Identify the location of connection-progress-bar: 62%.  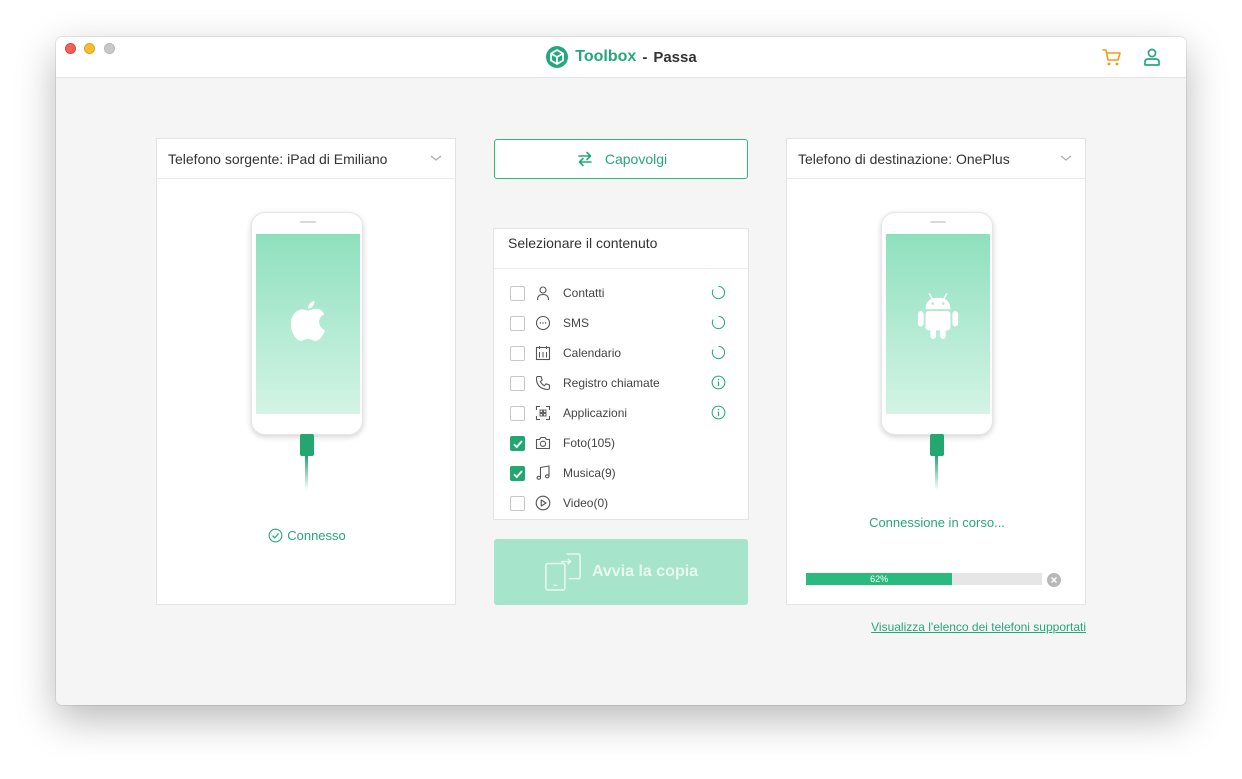
(924, 579).